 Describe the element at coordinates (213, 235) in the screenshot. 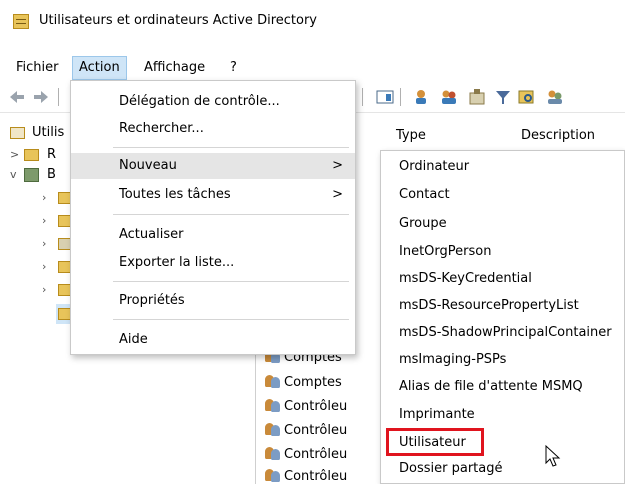

I see `menu-item-actualiser: Actualiser` at that location.